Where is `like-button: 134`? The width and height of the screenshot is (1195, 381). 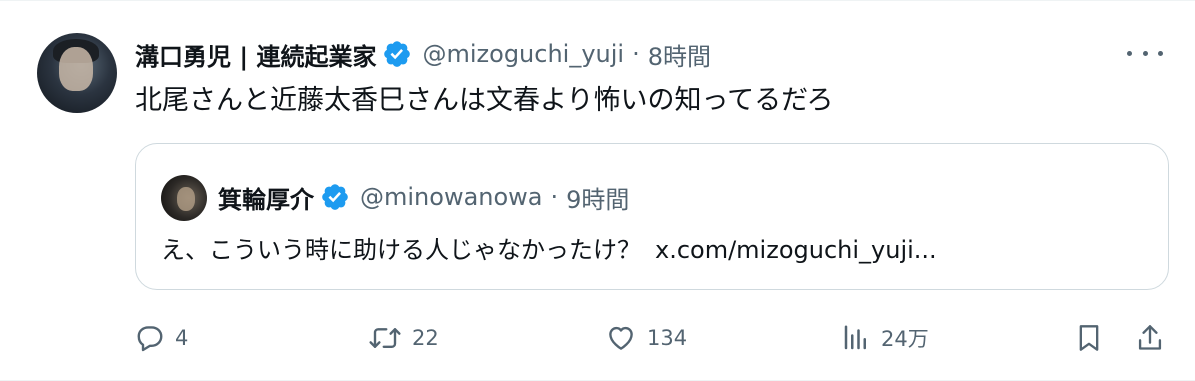 like-button: 134 is located at coordinates (646, 338).